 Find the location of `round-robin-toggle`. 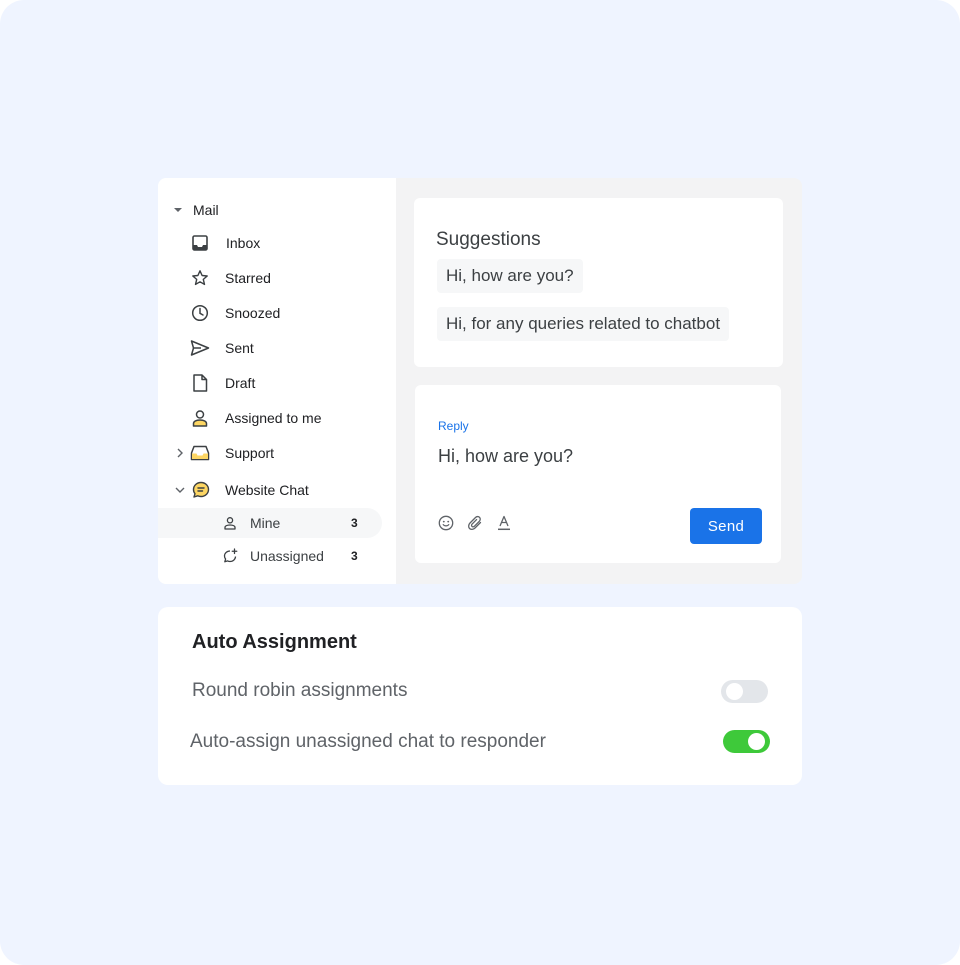

round-robin-toggle is located at coordinates (744, 691).